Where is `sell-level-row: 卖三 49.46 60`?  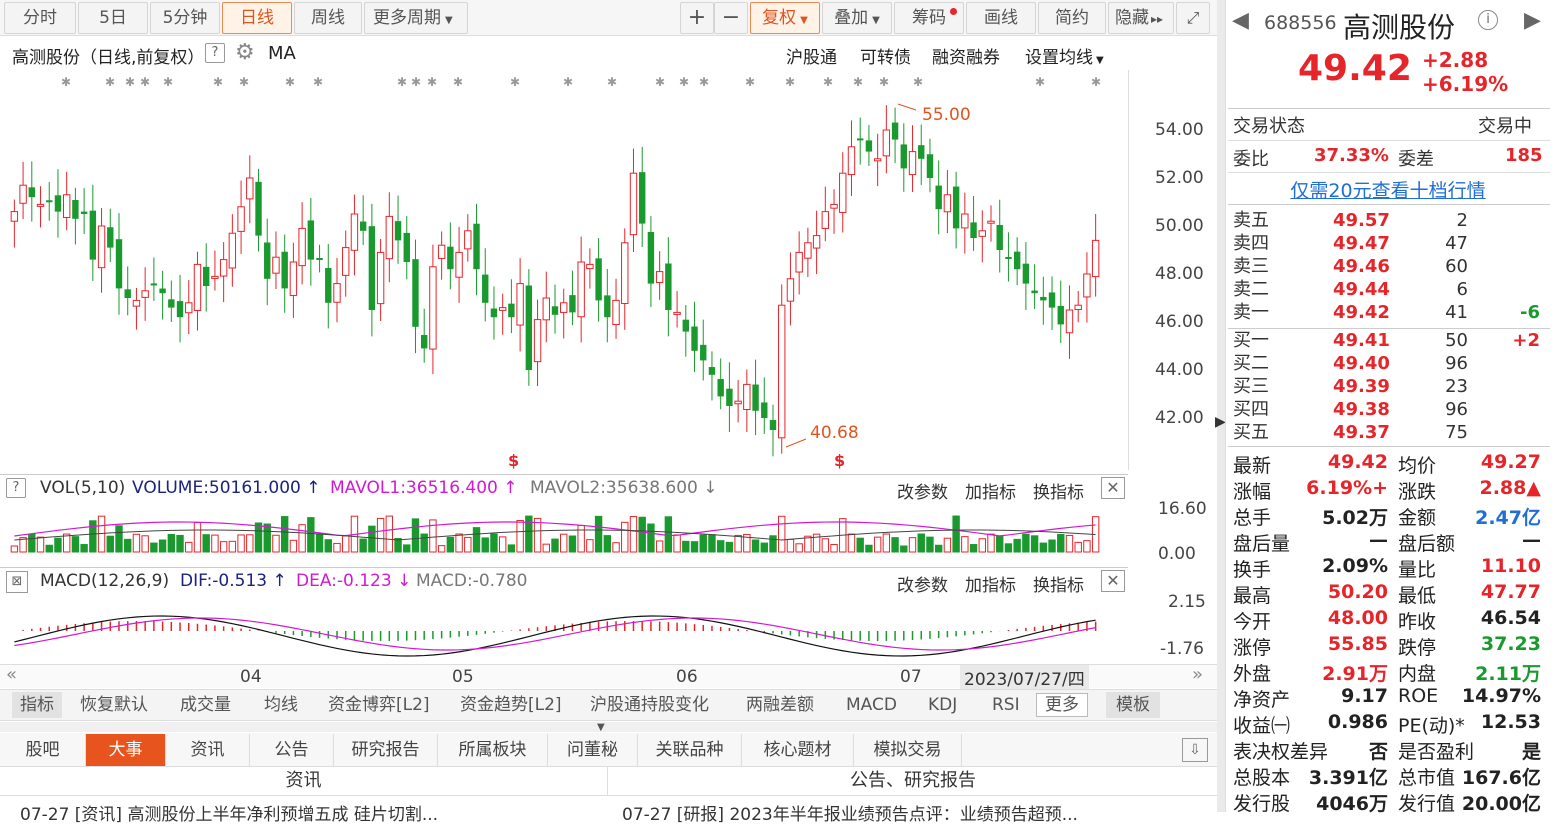
sell-level-row: 卖三 49.46 60 is located at coordinates (1386, 266).